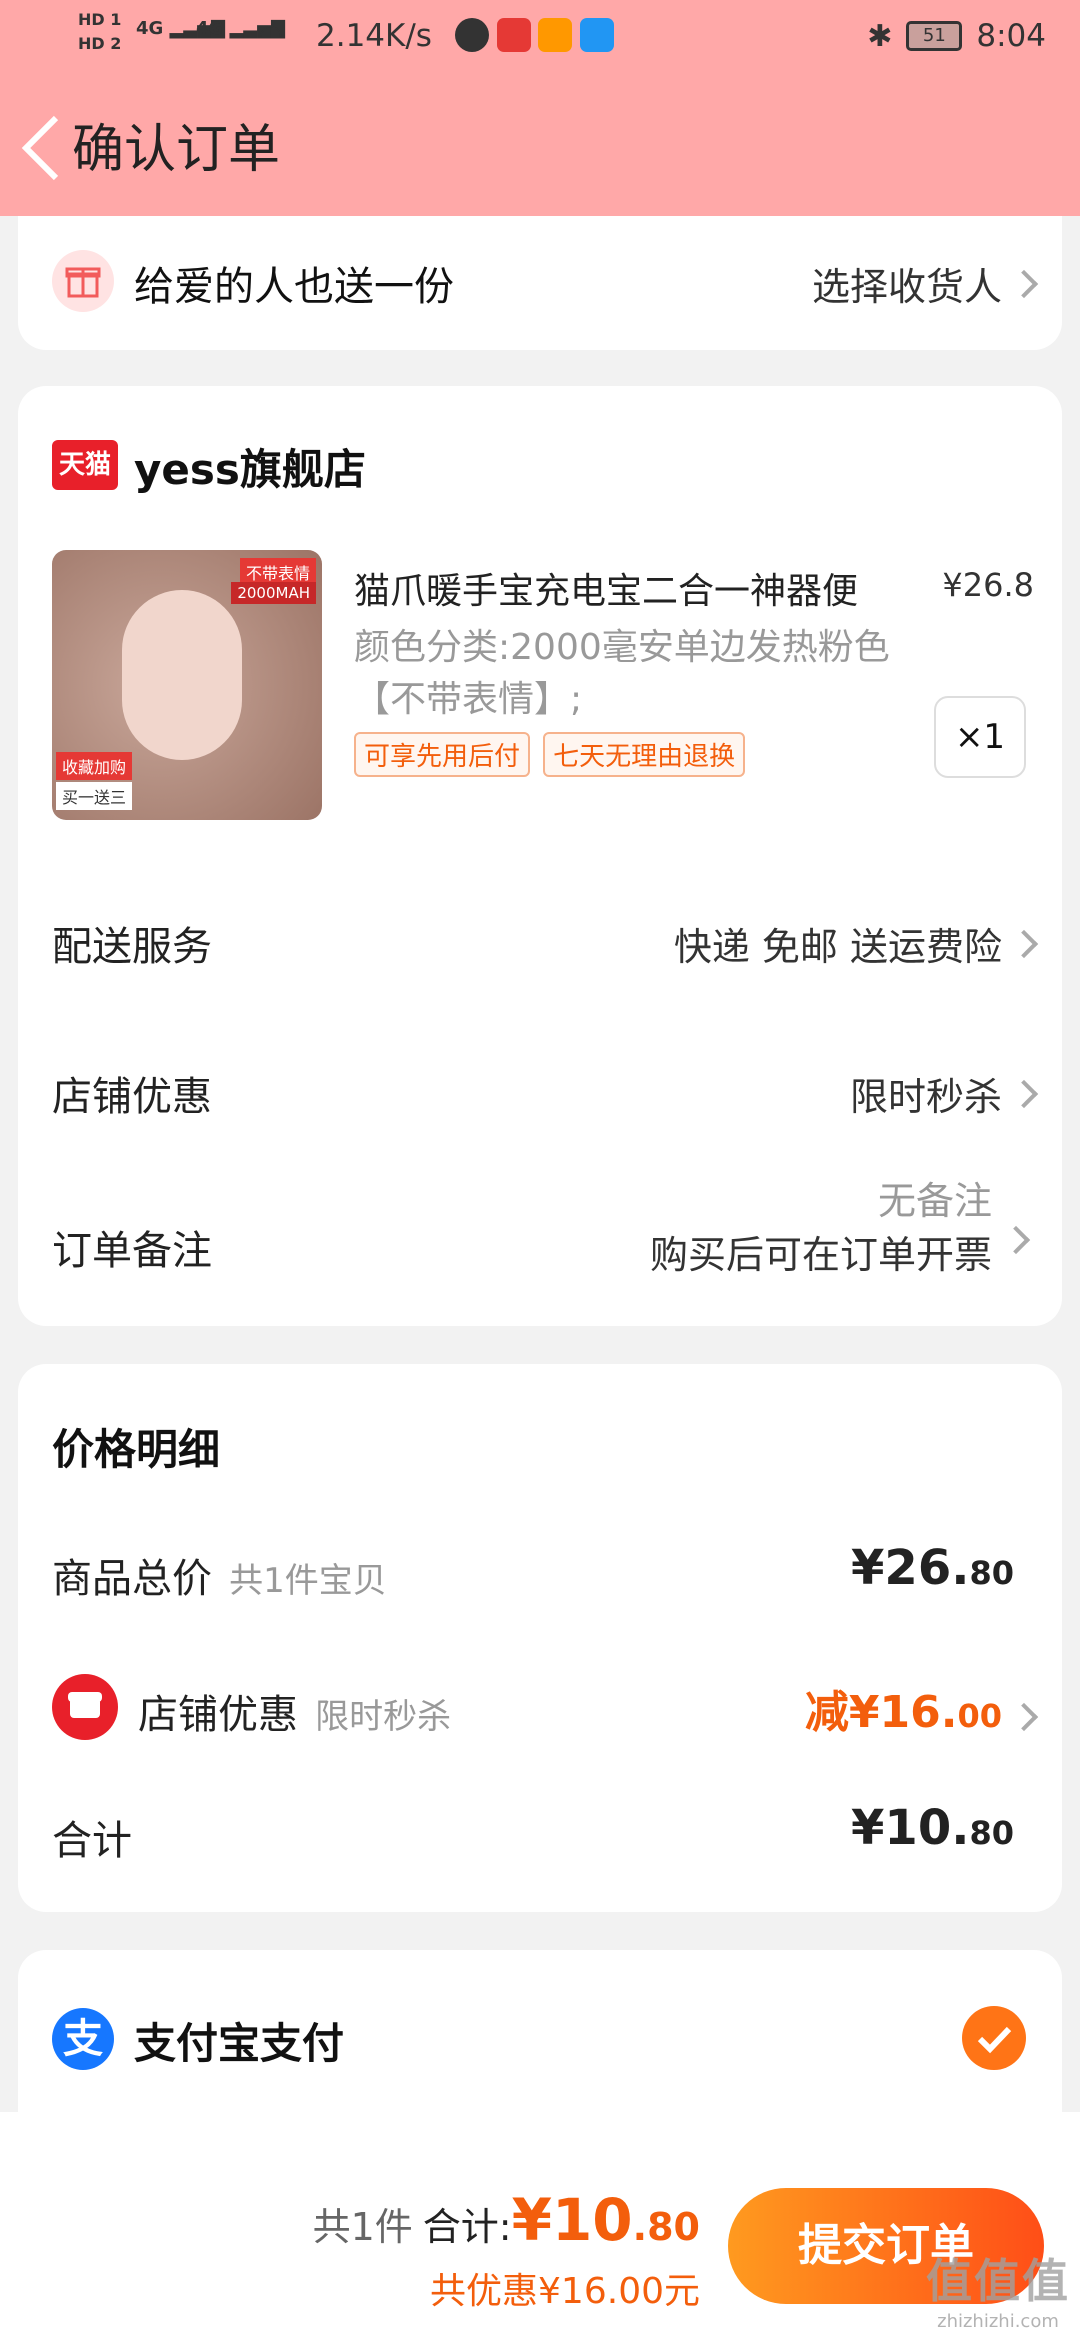  I want to click on net1-label: 4G, so click(150, 28).